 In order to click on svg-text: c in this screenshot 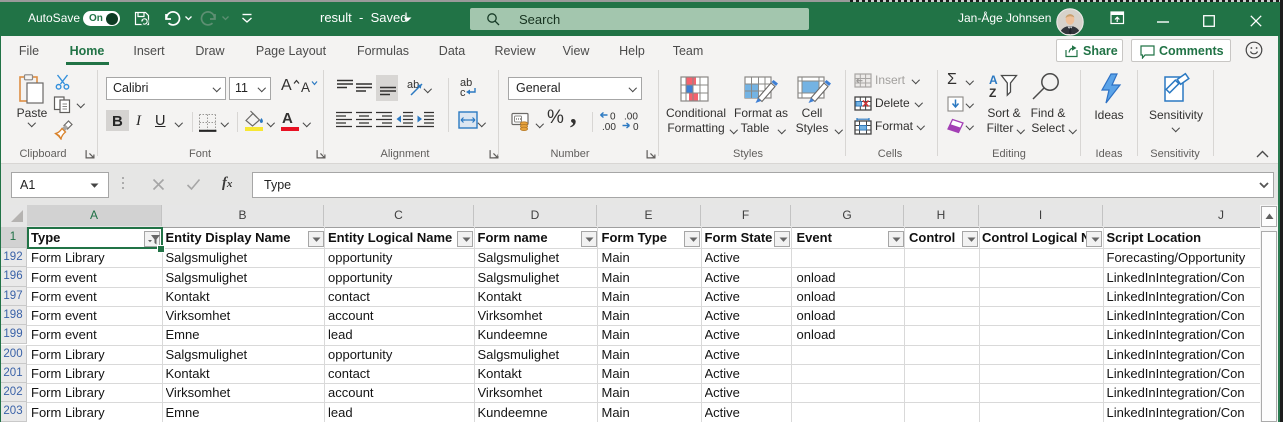, I will do `click(463, 92)`.